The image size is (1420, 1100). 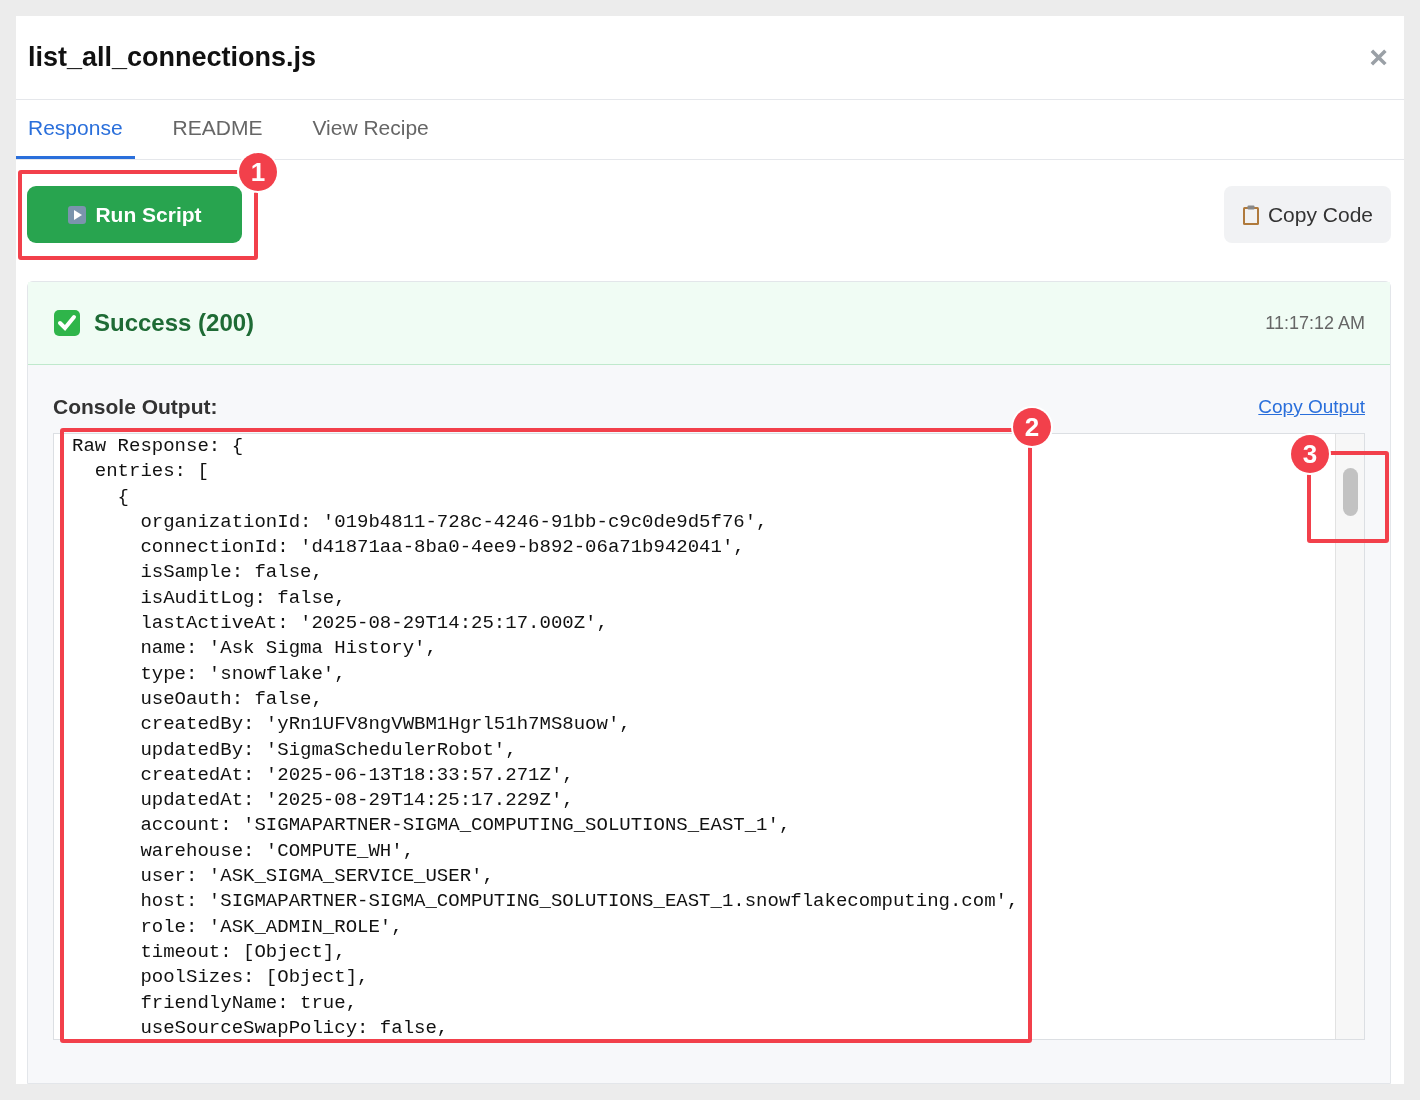 I want to click on code-line: updatedAt: '2025-08-29T14:25:17.229Z',, so click(x=356, y=801).